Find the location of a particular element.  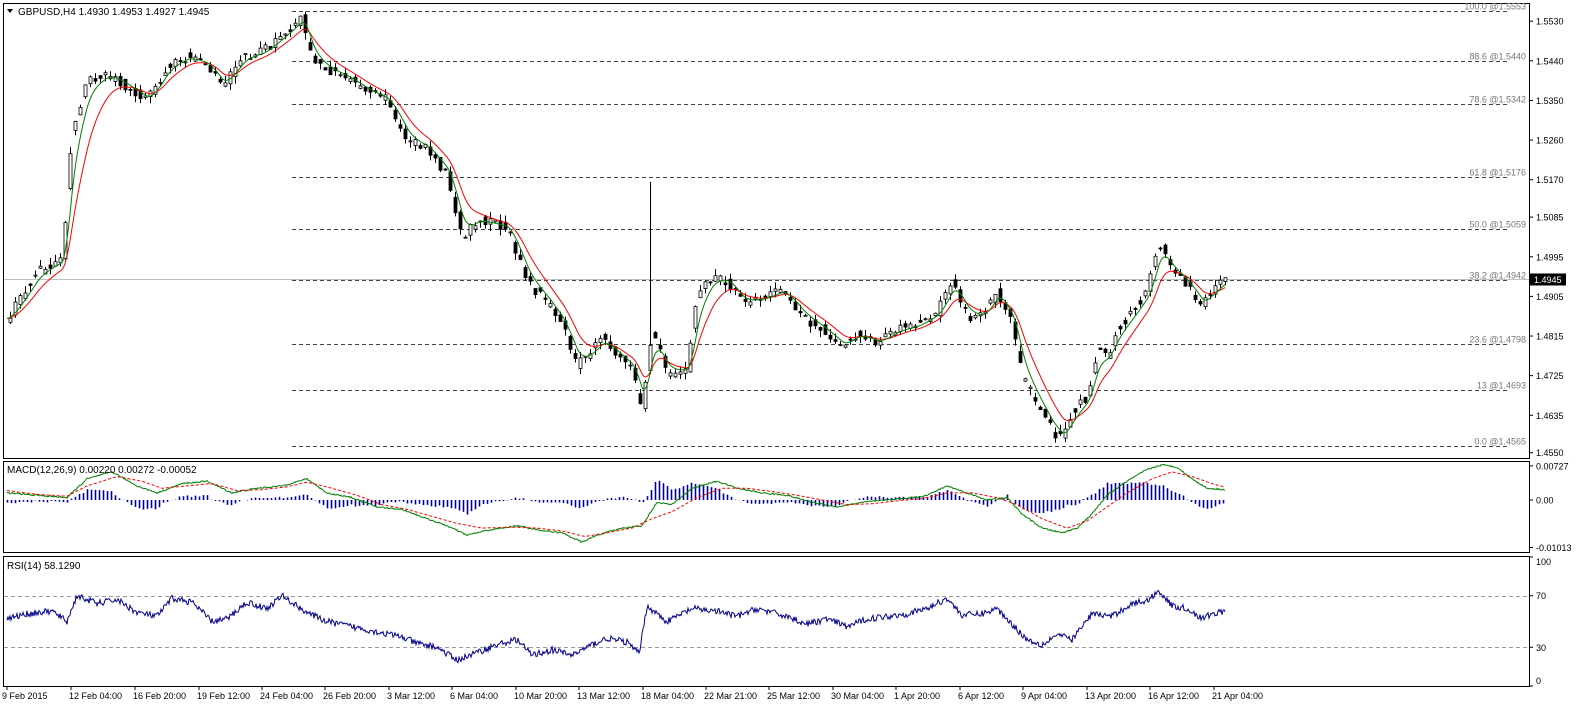

time-tick-label: 26 Feb 20:00 is located at coordinates (349, 696).